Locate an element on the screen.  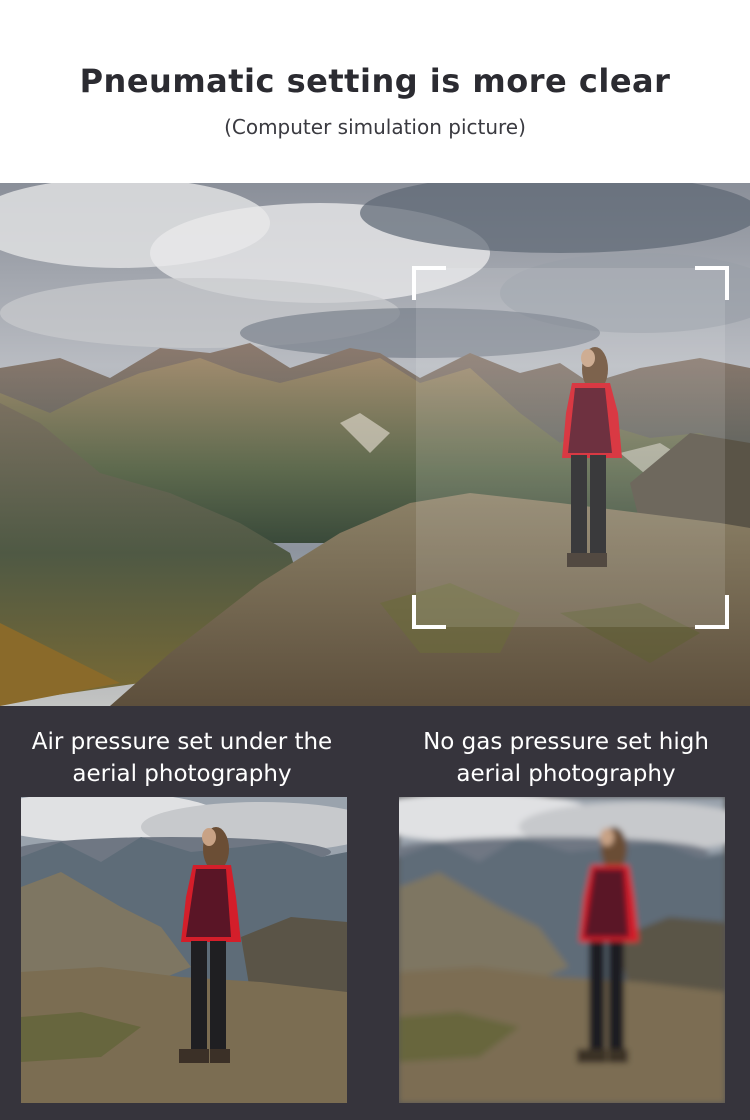
page-title: Pneumatic setting is more clear is located at coordinates (375, 81).